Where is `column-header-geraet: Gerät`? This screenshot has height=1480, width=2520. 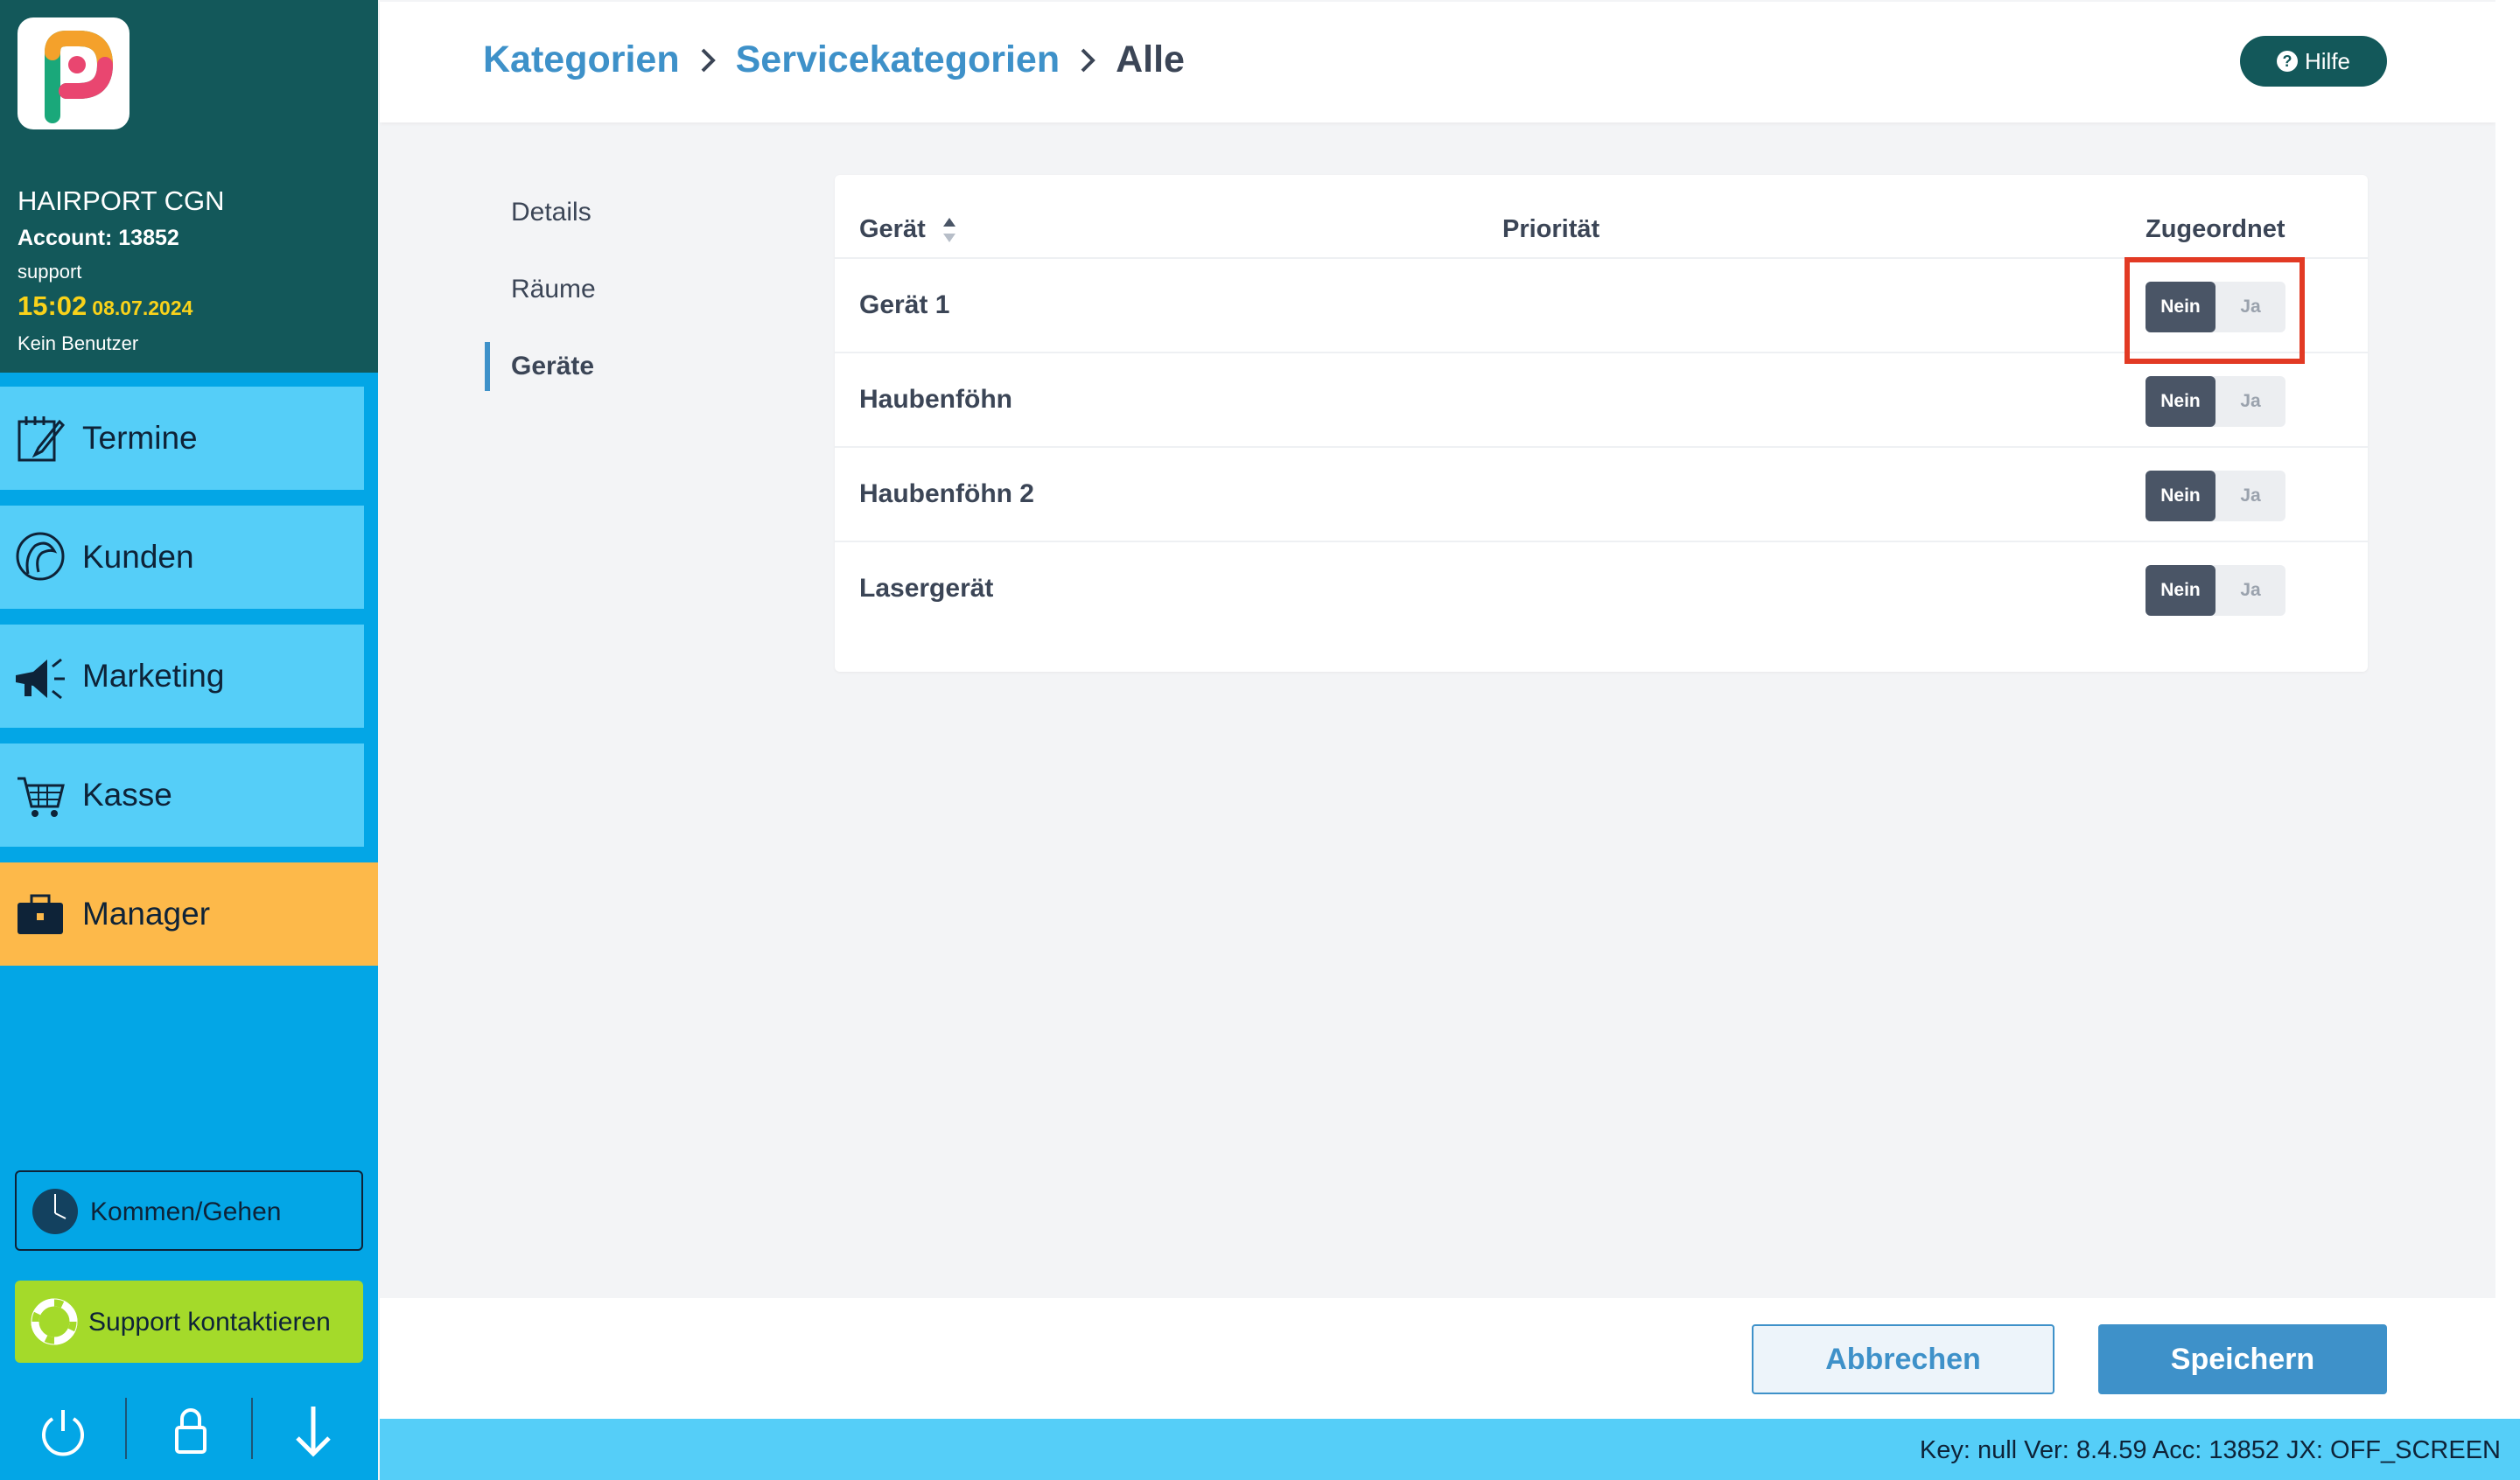
column-header-geraet: Gerät is located at coordinates (908, 230).